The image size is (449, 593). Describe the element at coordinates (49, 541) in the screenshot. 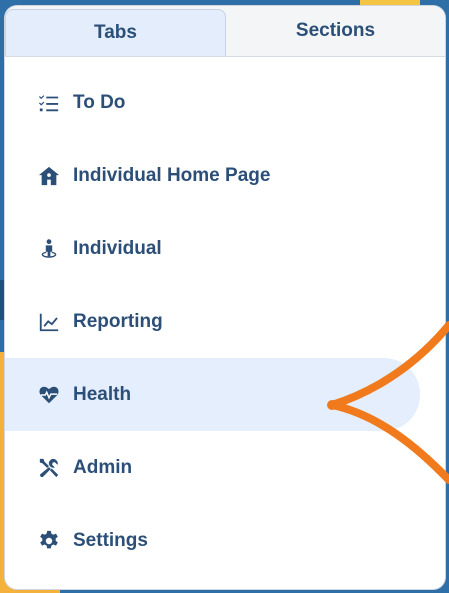

I see `gear-icon` at that location.